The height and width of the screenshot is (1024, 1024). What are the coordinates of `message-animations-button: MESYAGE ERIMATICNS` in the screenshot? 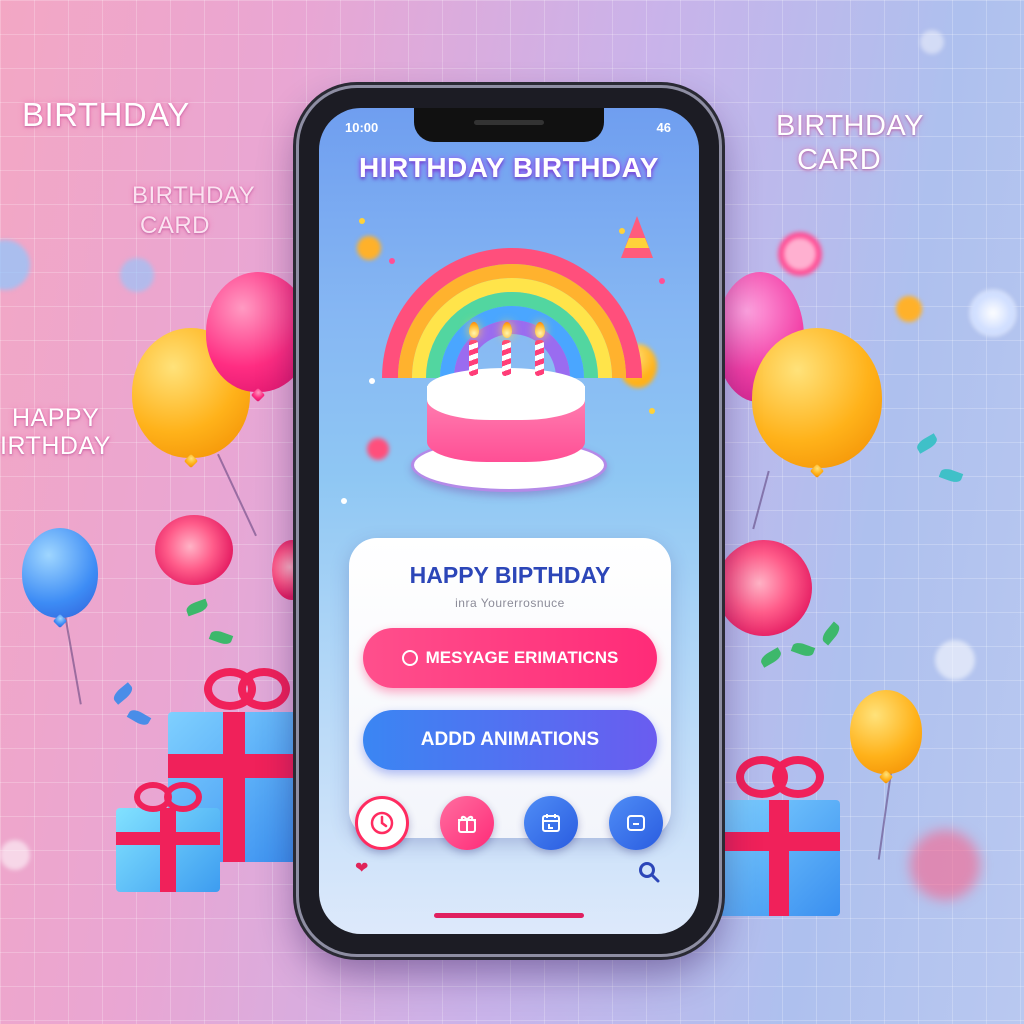 It's located at (510, 658).